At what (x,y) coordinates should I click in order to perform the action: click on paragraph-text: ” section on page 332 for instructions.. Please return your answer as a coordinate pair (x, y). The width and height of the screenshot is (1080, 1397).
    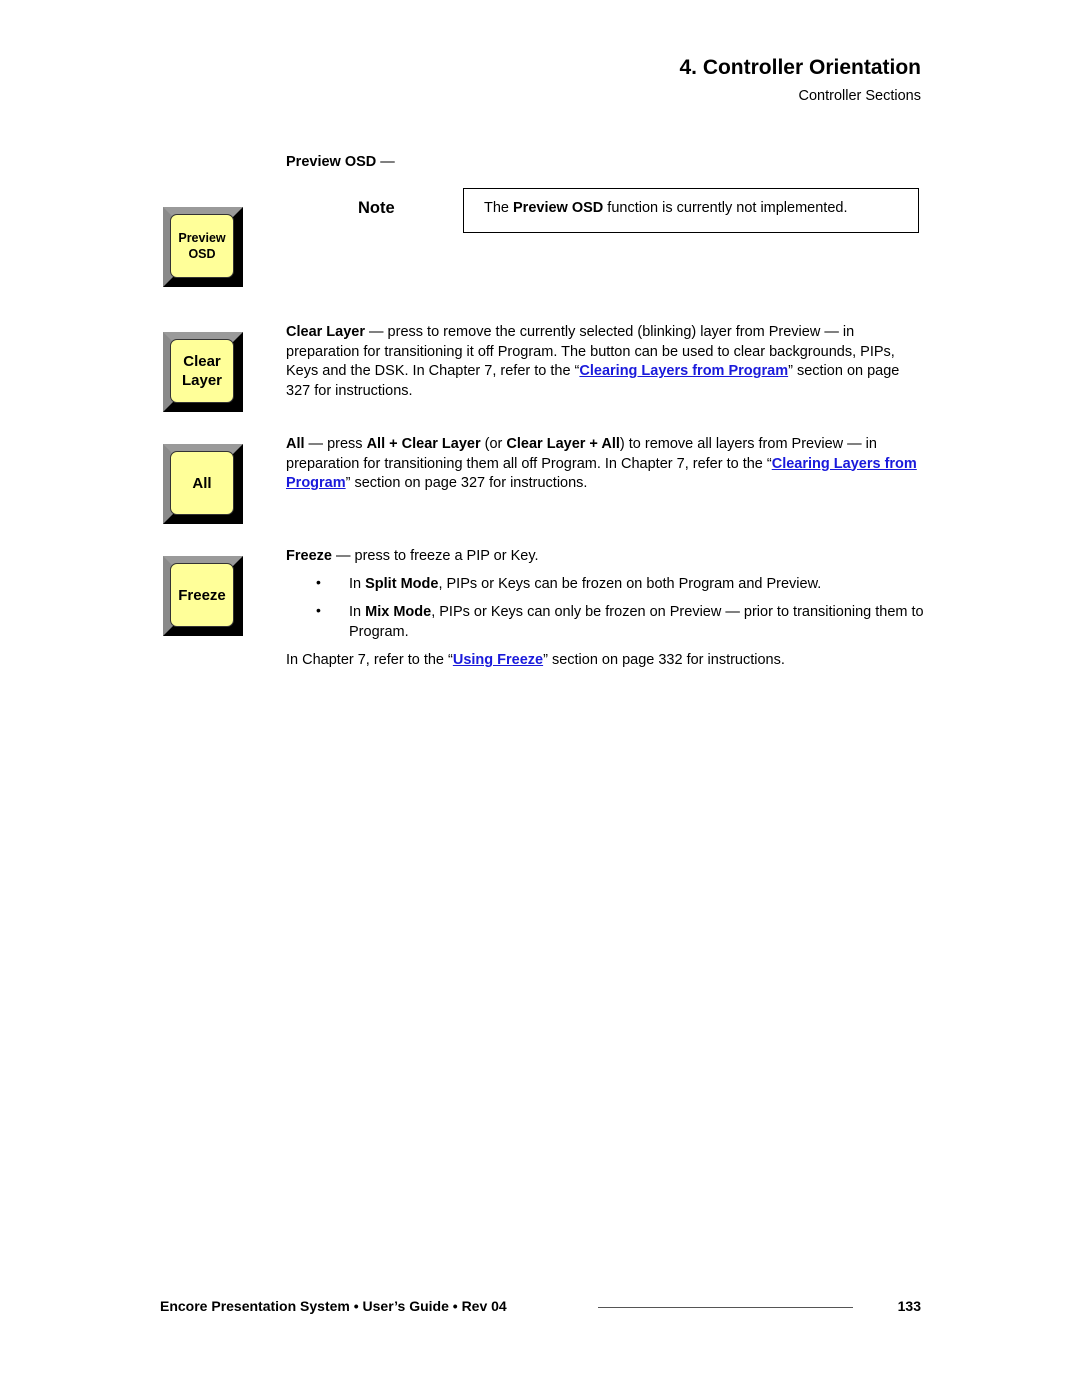
    Looking at the image, I should click on (664, 660).